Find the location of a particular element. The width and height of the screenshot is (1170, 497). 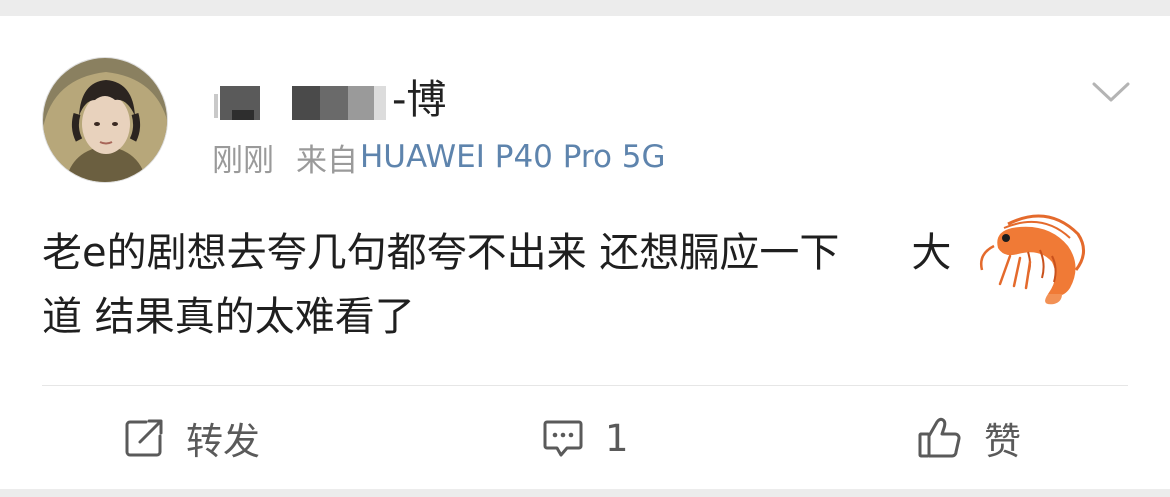

source-device-link: HUAWEI P40 Pro 5G is located at coordinates (513, 157).